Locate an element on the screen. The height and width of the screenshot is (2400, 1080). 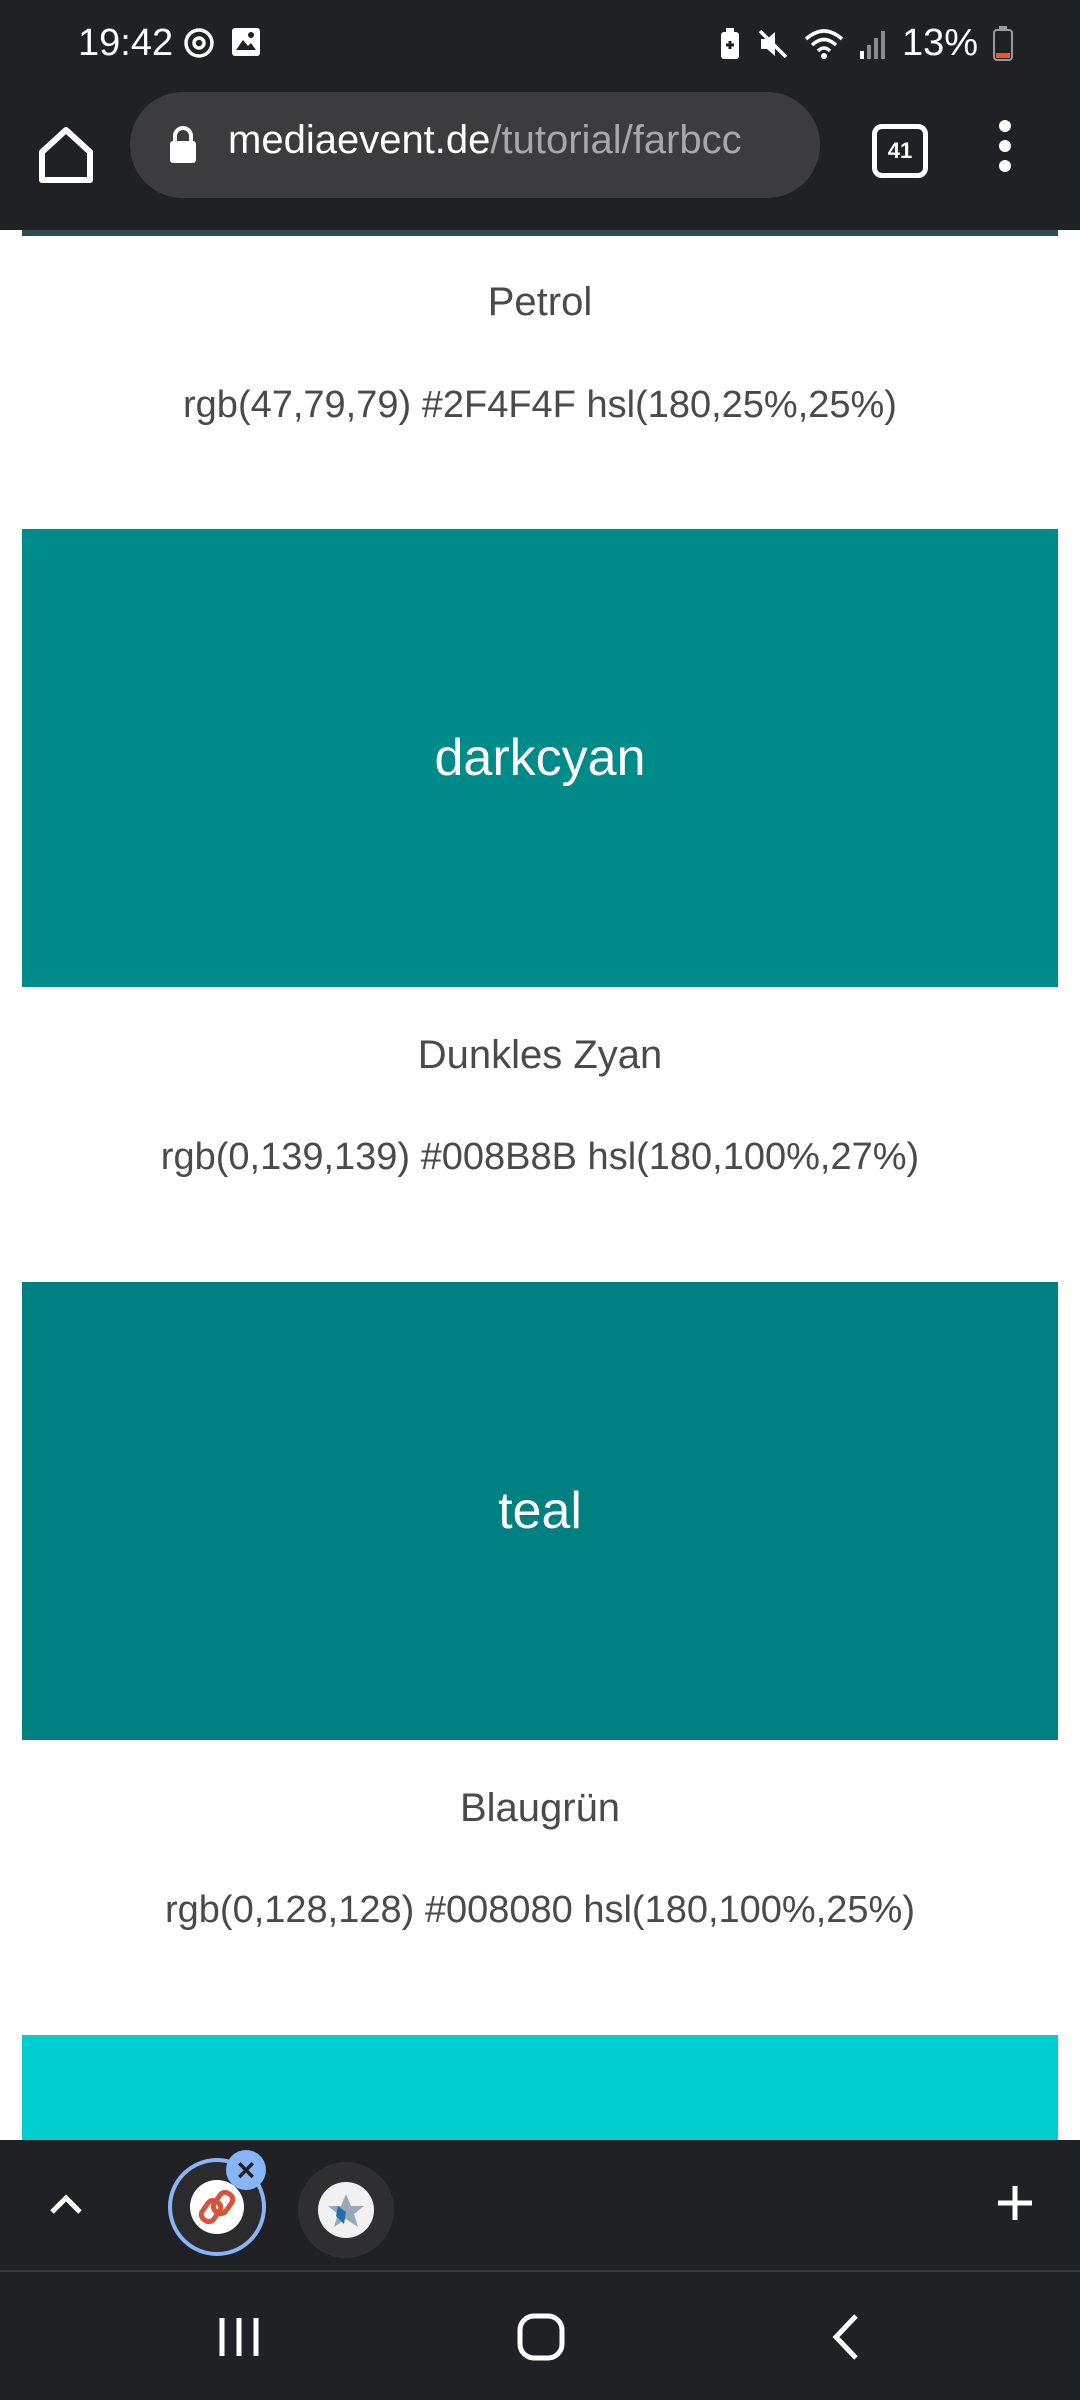
new-tab-plus-icon is located at coordinates (1015, 2203).